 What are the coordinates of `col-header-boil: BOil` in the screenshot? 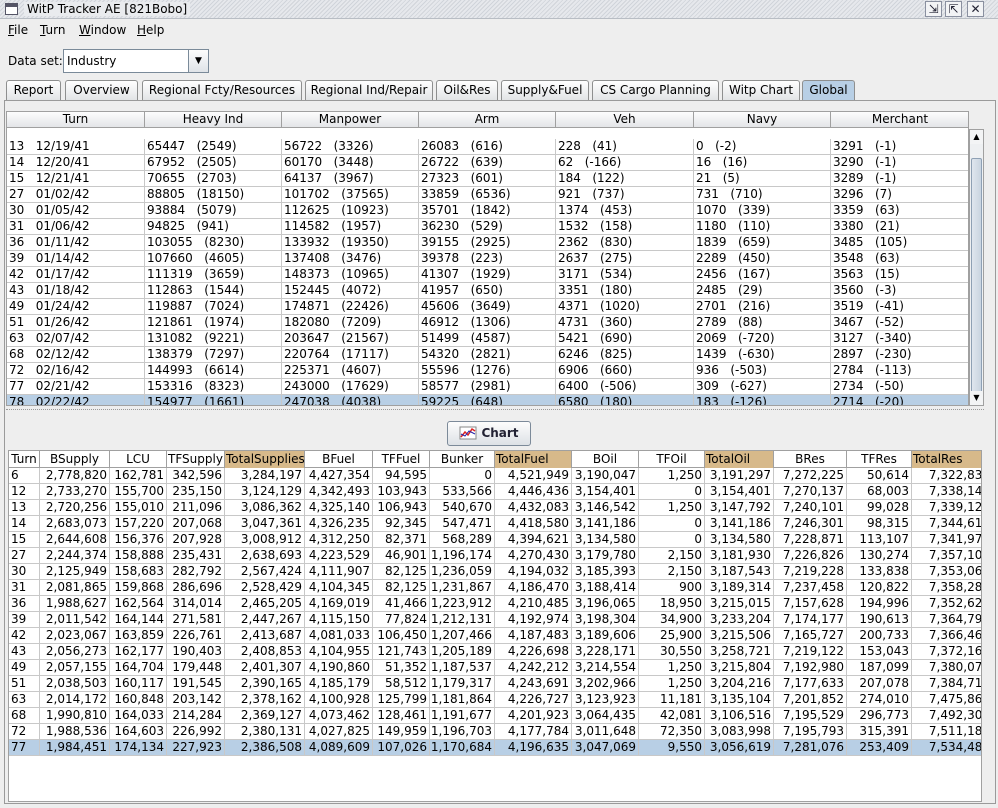 It's located at (605, 459).